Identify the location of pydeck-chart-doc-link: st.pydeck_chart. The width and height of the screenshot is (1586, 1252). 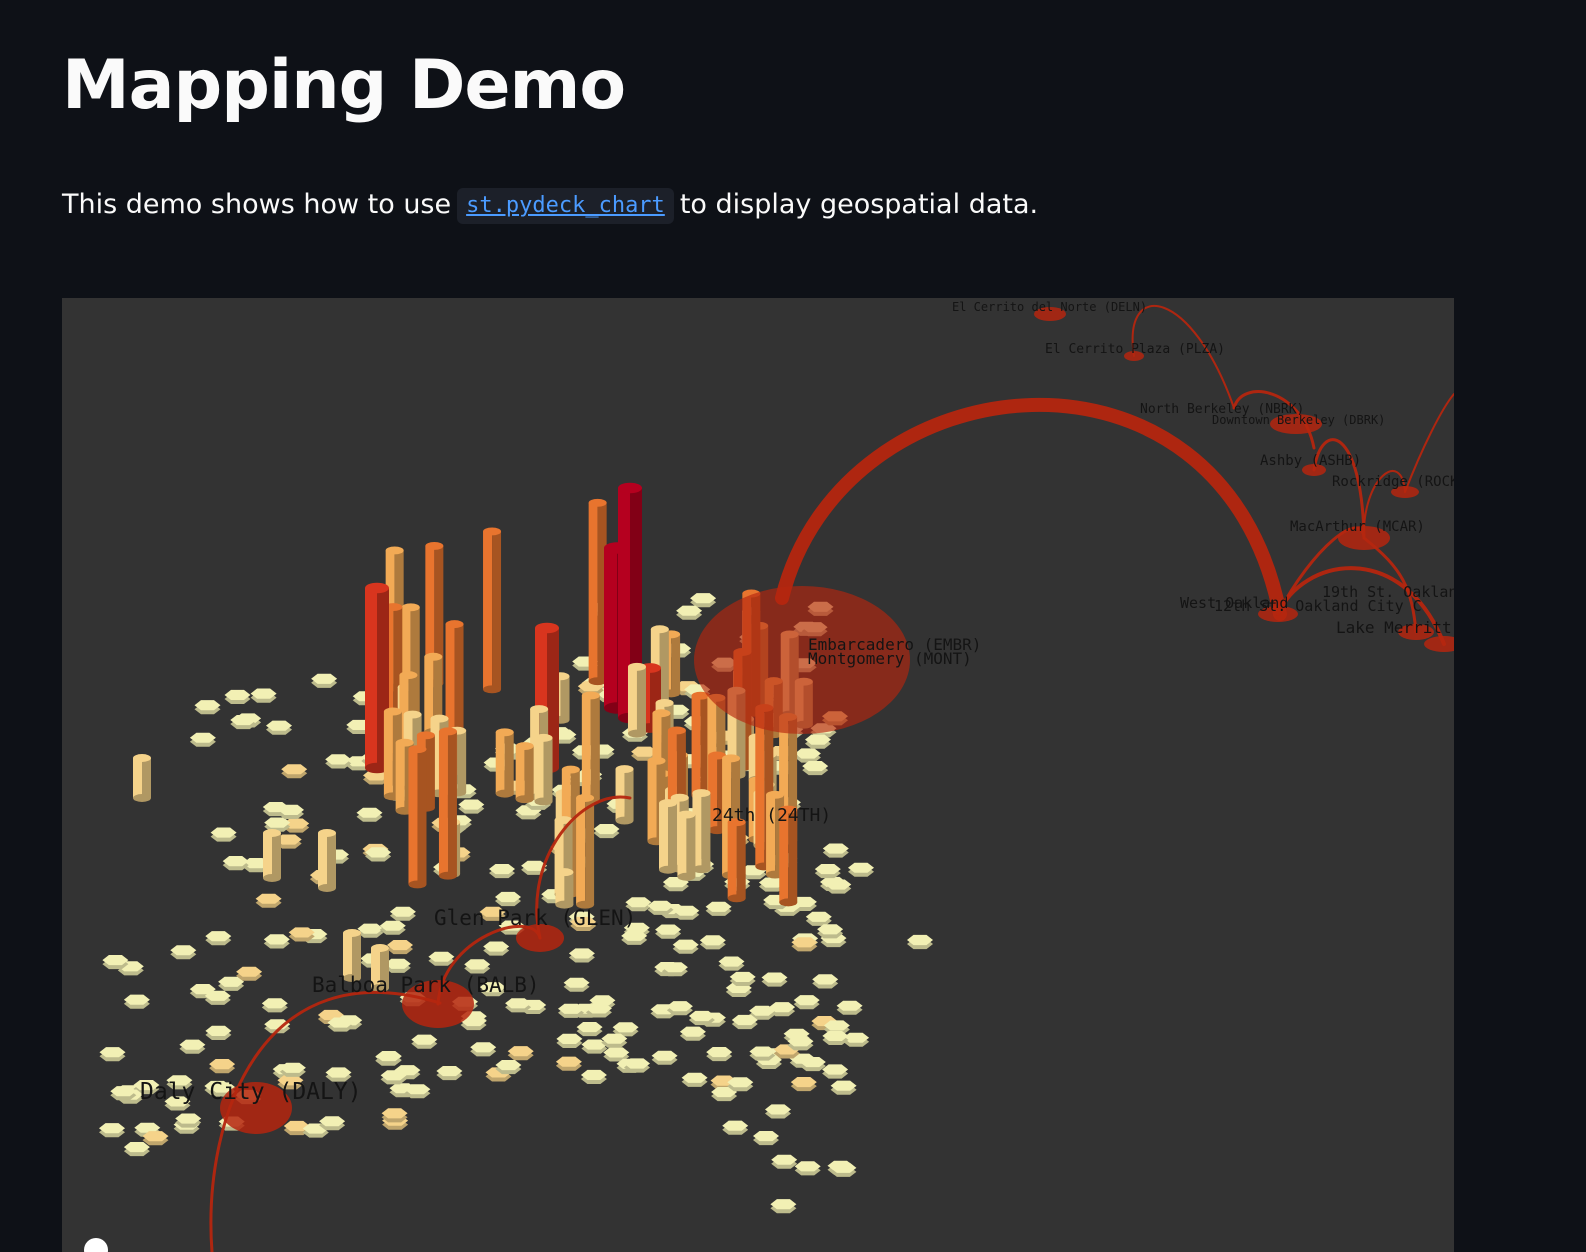
(565, 206).